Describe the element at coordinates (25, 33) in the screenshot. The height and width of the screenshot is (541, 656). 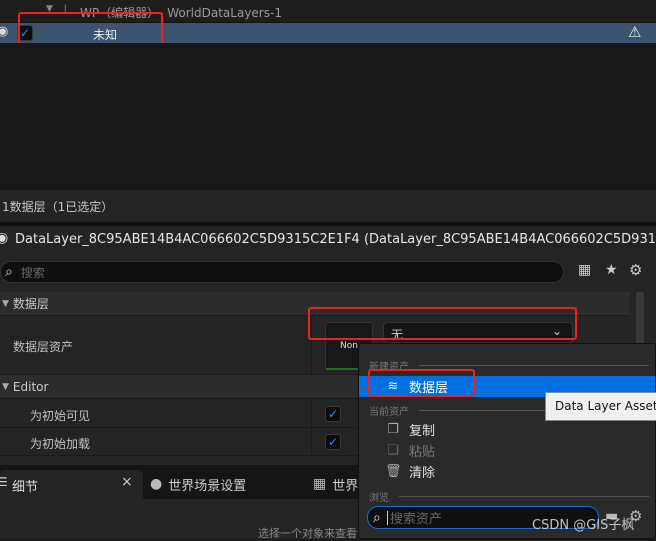
I see `row-checkbox: ✓` at that location.